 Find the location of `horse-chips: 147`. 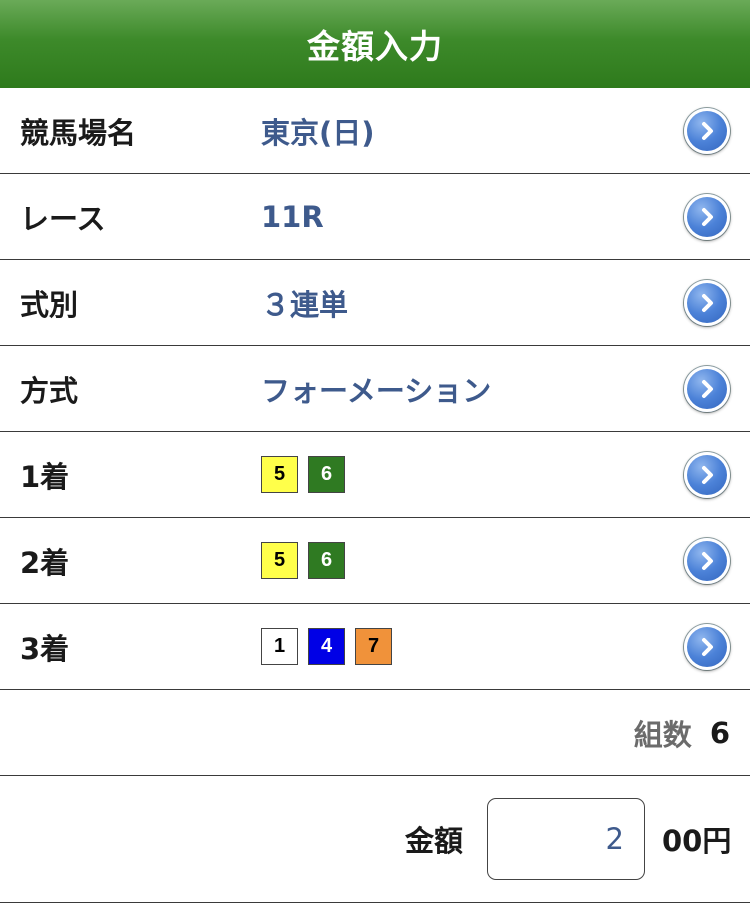

horse-chips: 147 is located at coordinates (326, 646).